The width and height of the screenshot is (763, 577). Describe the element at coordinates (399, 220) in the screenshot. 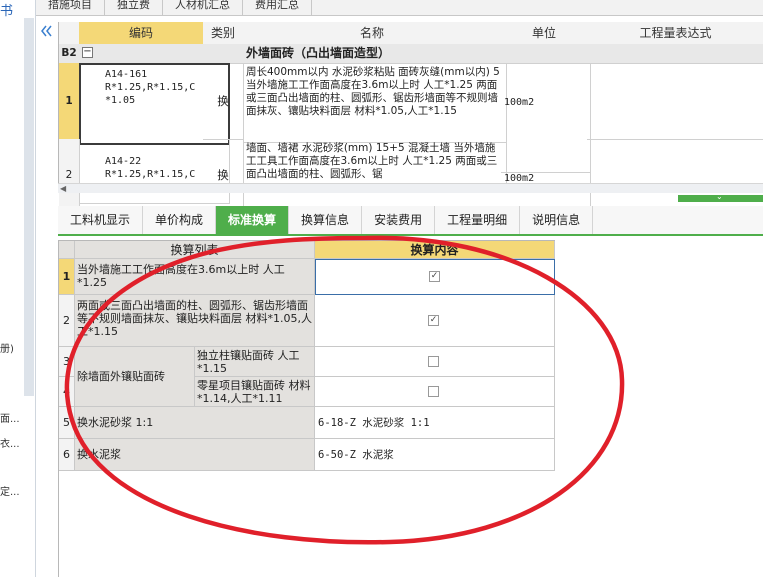

I see `tab-installation-fee: 安装费用` at that location.